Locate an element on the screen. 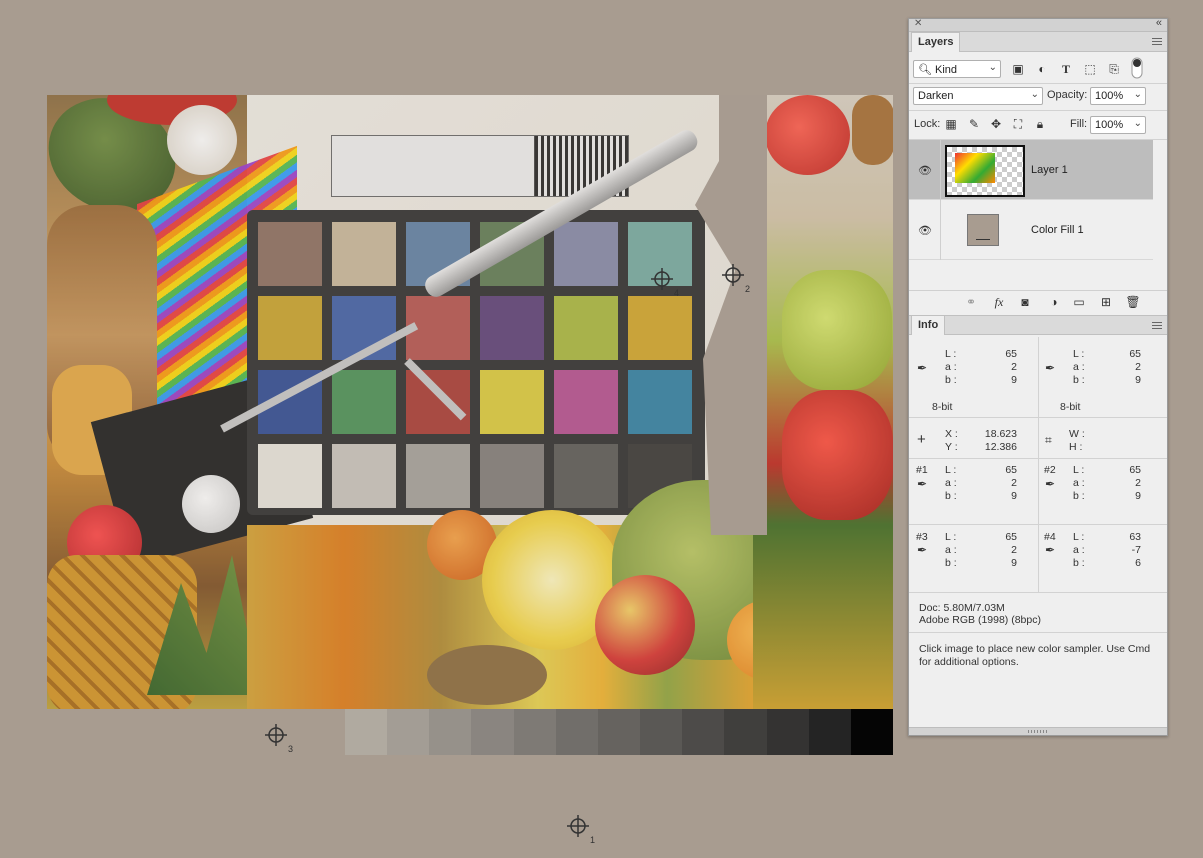 The height and width of the screenshot is (858, 1203). blend-mode-value: Darken is located at coordinates (936, 96).